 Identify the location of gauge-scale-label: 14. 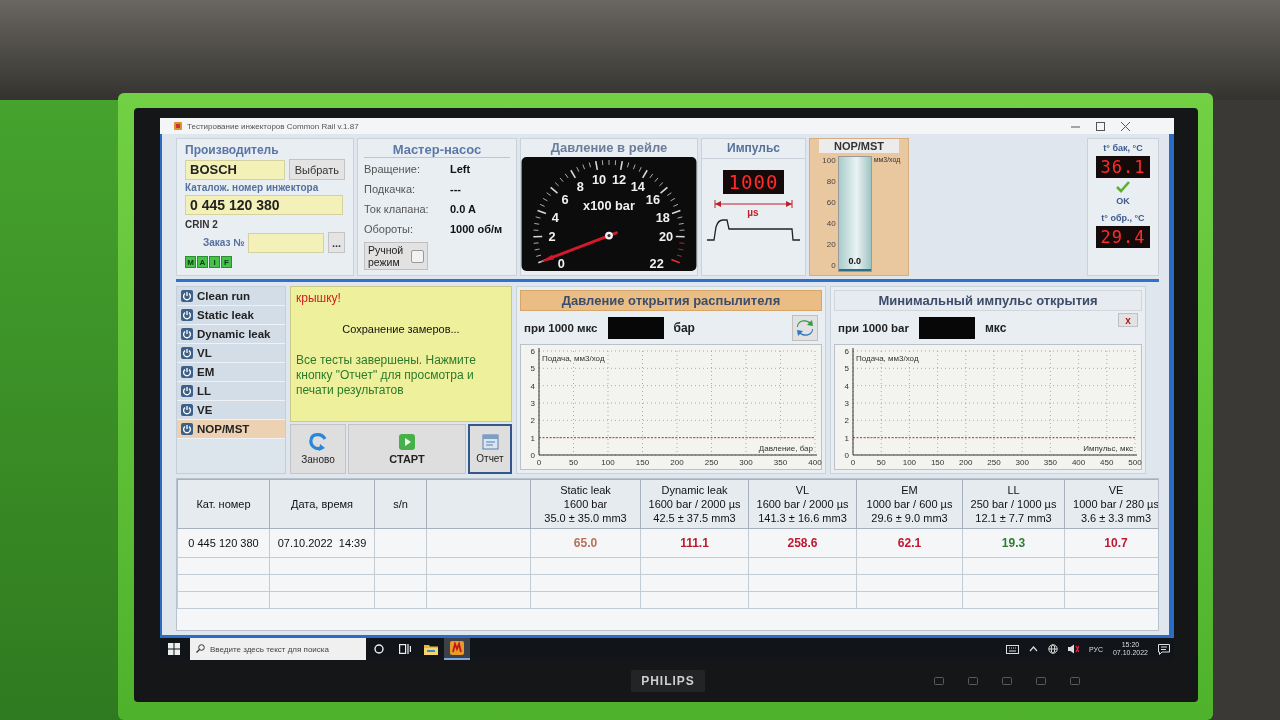
(637, 187).